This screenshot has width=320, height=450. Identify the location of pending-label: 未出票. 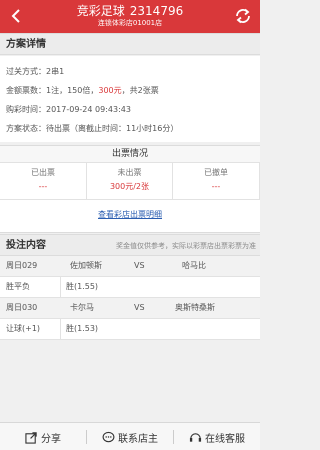
(129, 172).